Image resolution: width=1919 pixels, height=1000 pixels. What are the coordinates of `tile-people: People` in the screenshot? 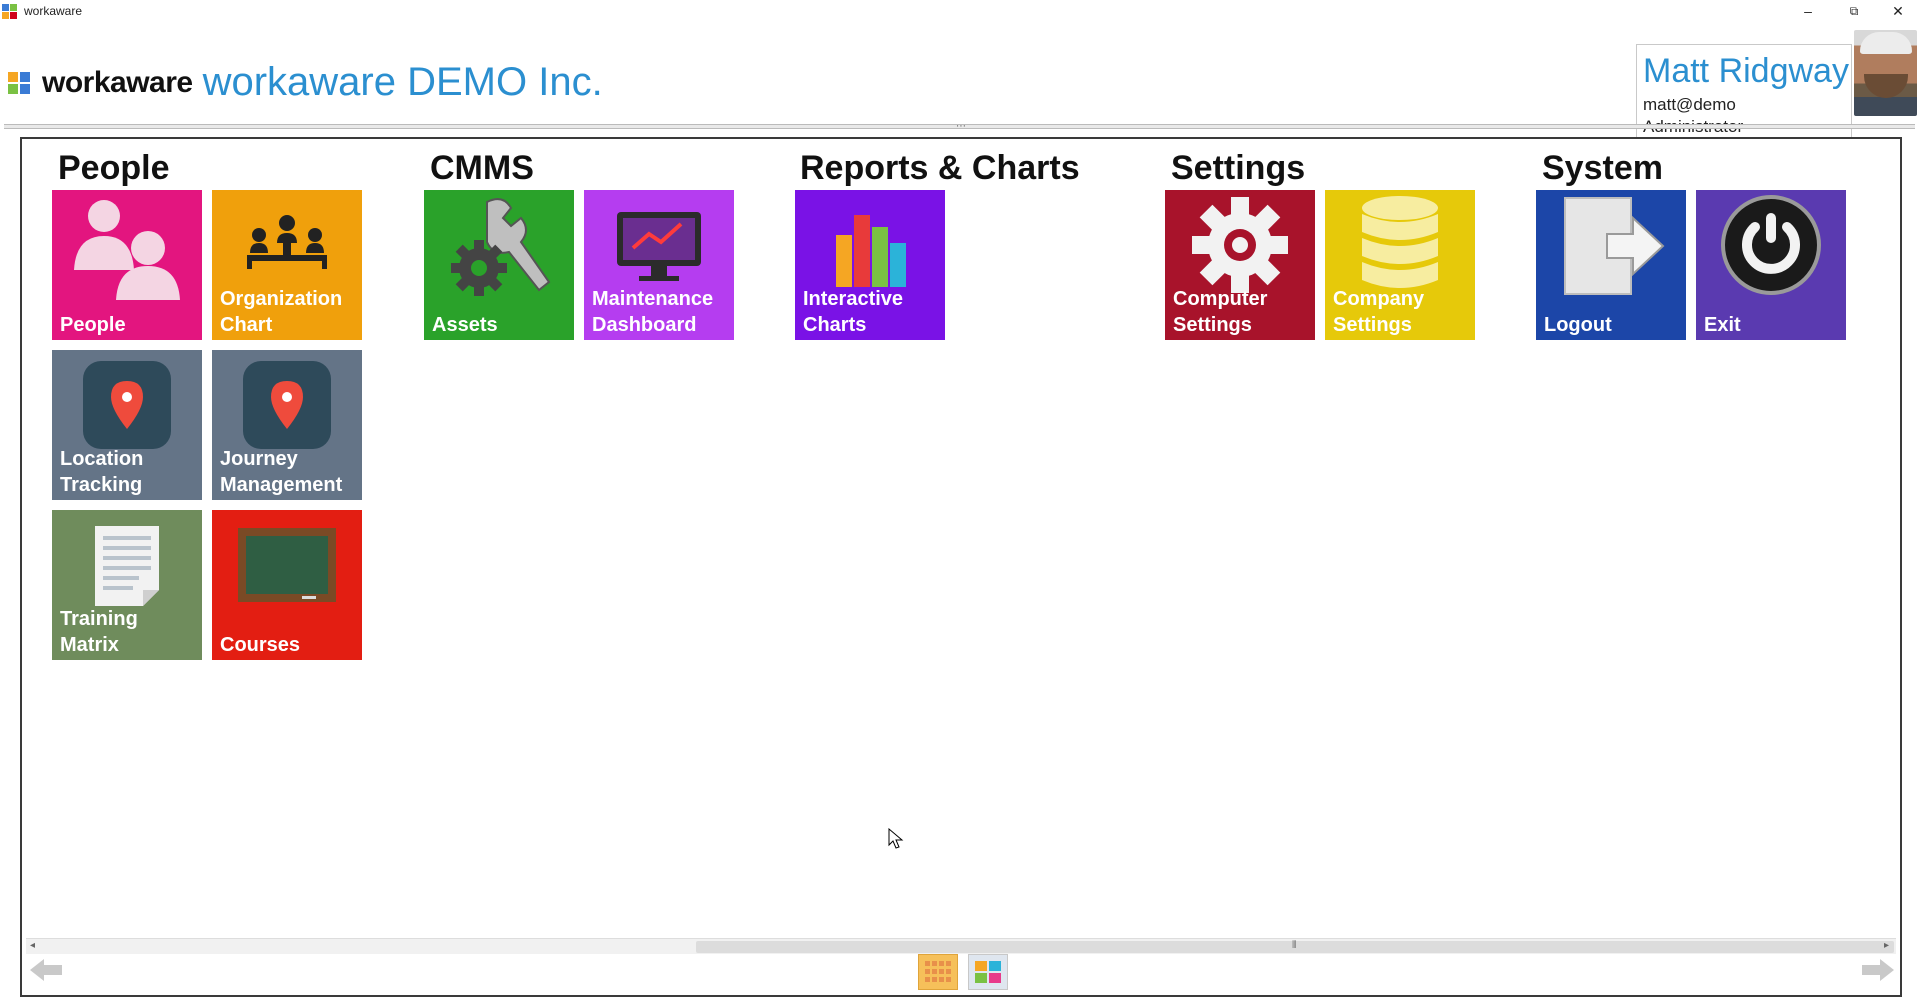 It's located at (127, 265).